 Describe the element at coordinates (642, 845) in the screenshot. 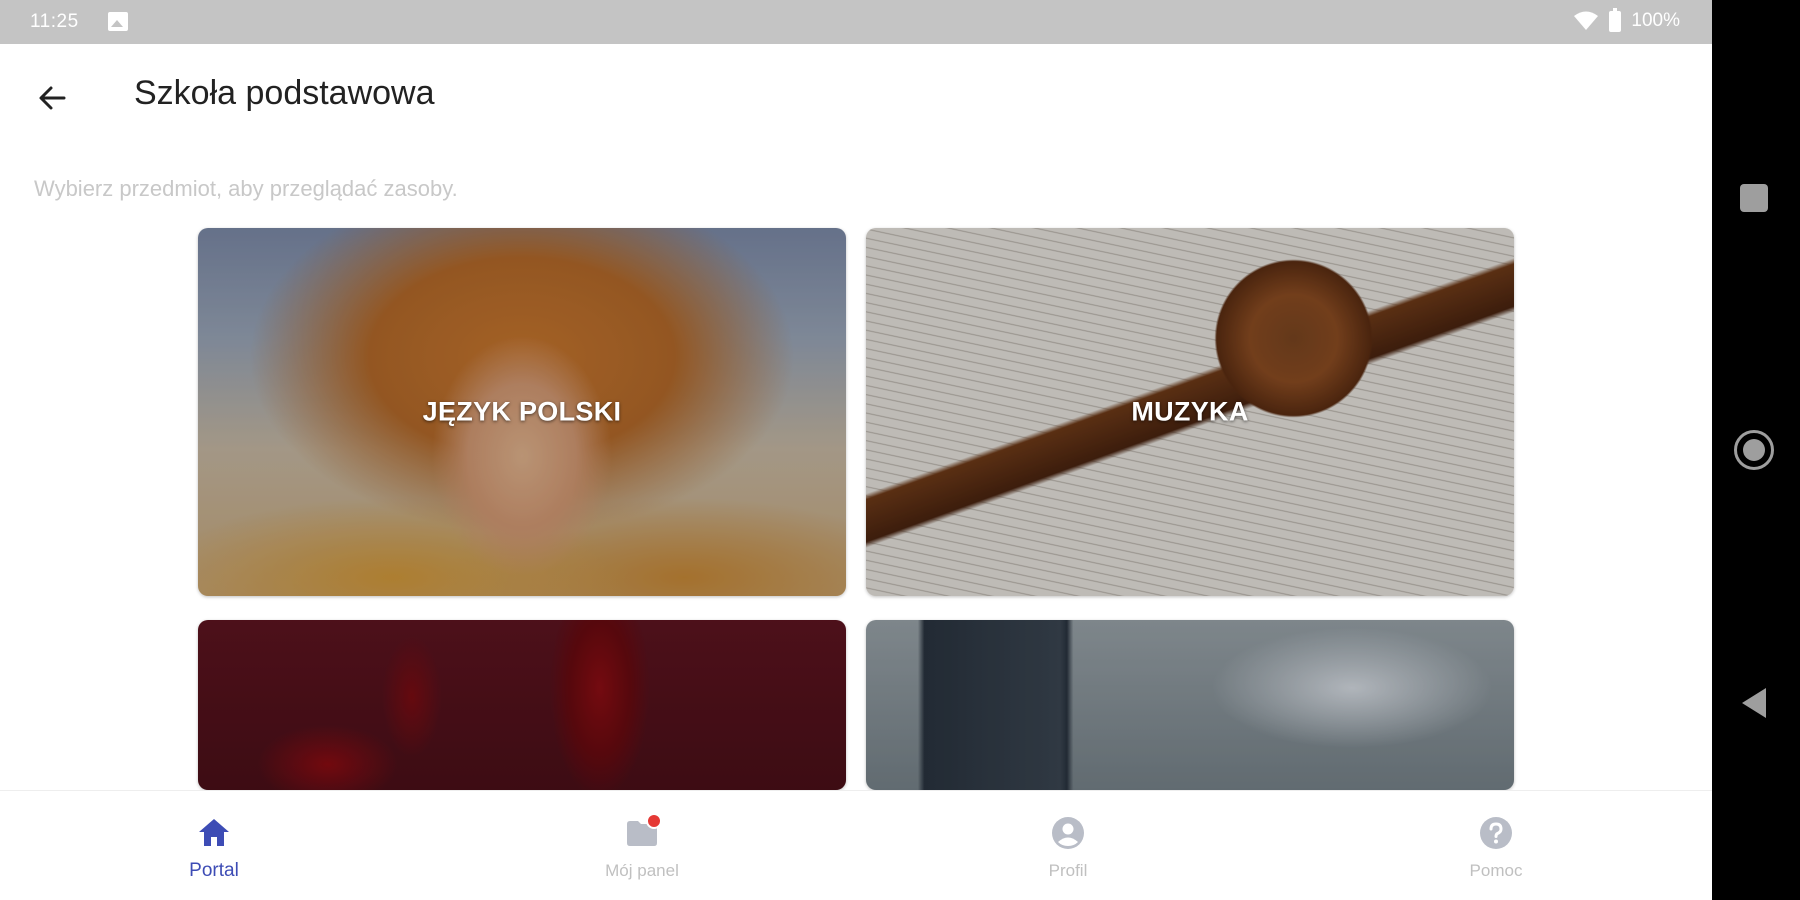

I see `nav-item-moj-panel: Mój panel` at that location.